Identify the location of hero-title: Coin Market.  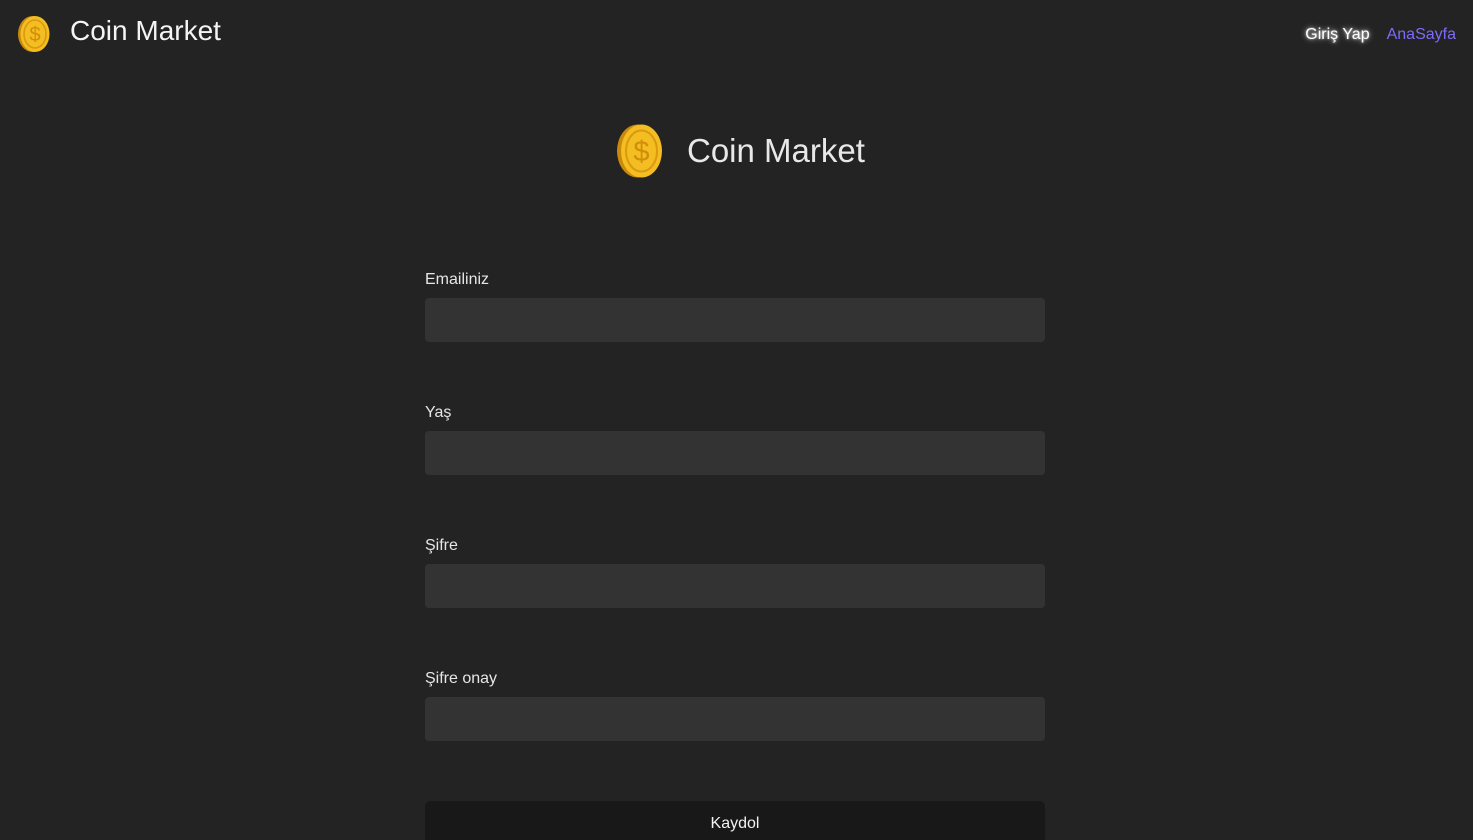
(776, 150).